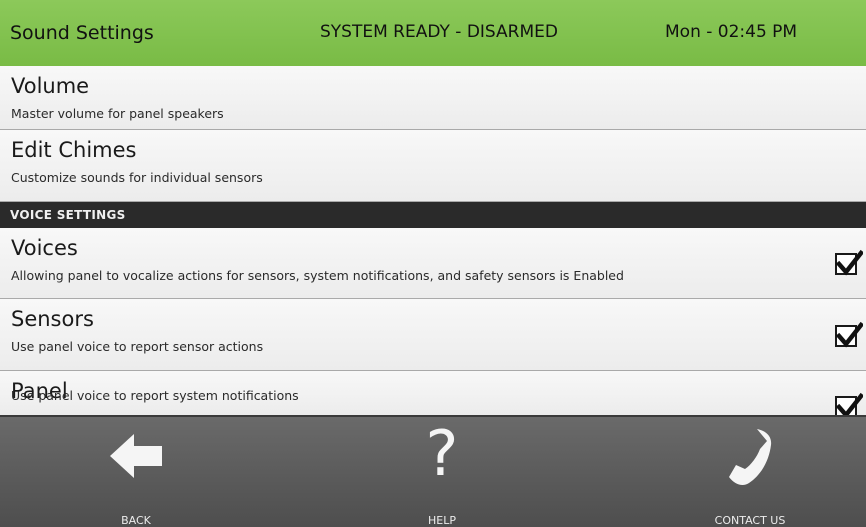  I want to click on volume-row: Volume Master volume for panel speakers, so click(433, 98).